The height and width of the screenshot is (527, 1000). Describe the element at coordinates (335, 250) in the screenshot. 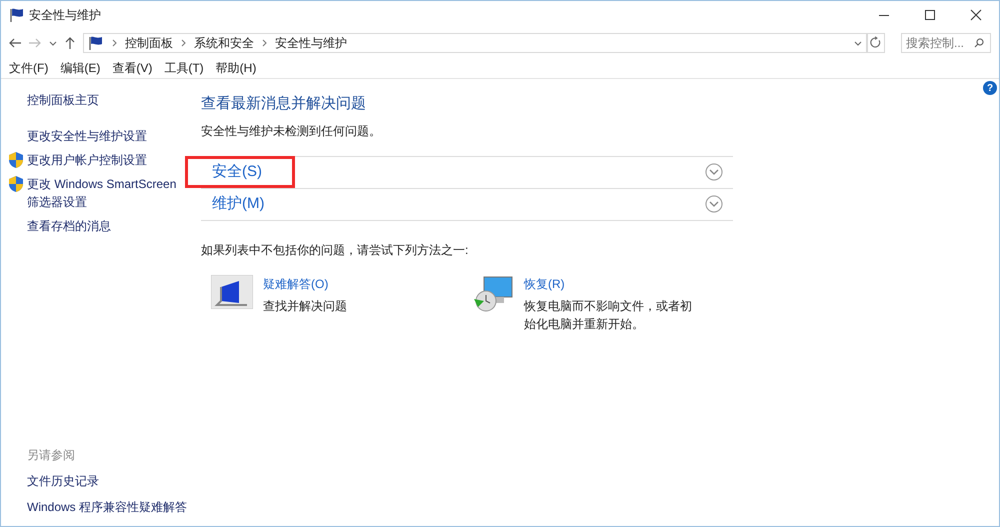

I see `hint-text: 如果列表中不包括你的问题，请尝试下列方法之一:` at that location.